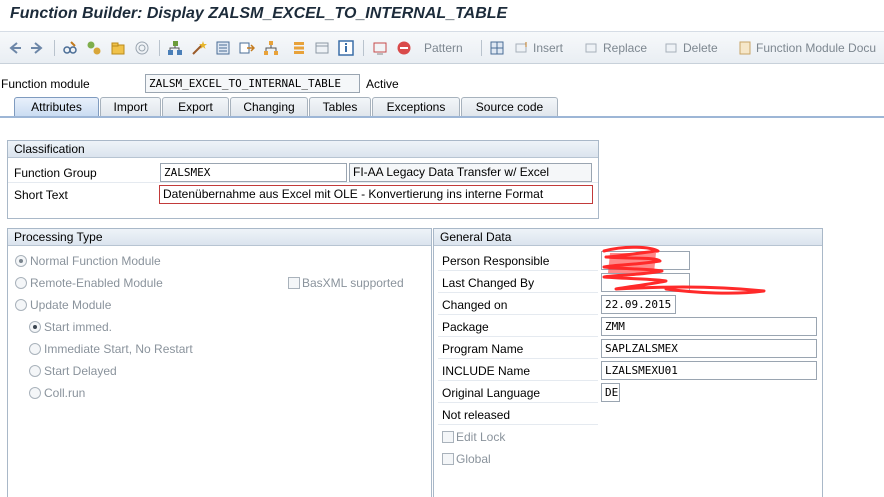 This screenshot has width=884, height=497. What do you see at coordinates (65, 393) in the screenshot?
I see `coll-run-label: Coll.run` at bounding box center [65, 393].